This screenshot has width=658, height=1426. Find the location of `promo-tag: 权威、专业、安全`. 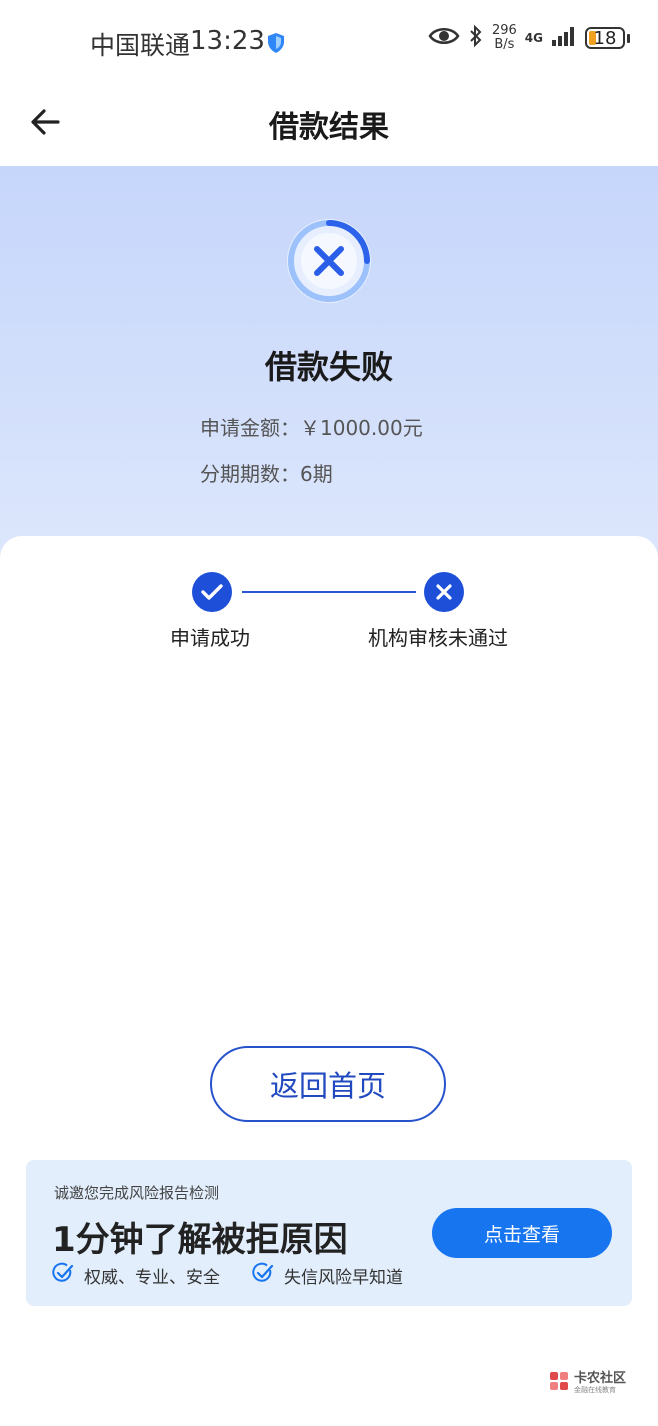

promo-tag: 权威、专业、安全 is located at coordinates (136, 1275).